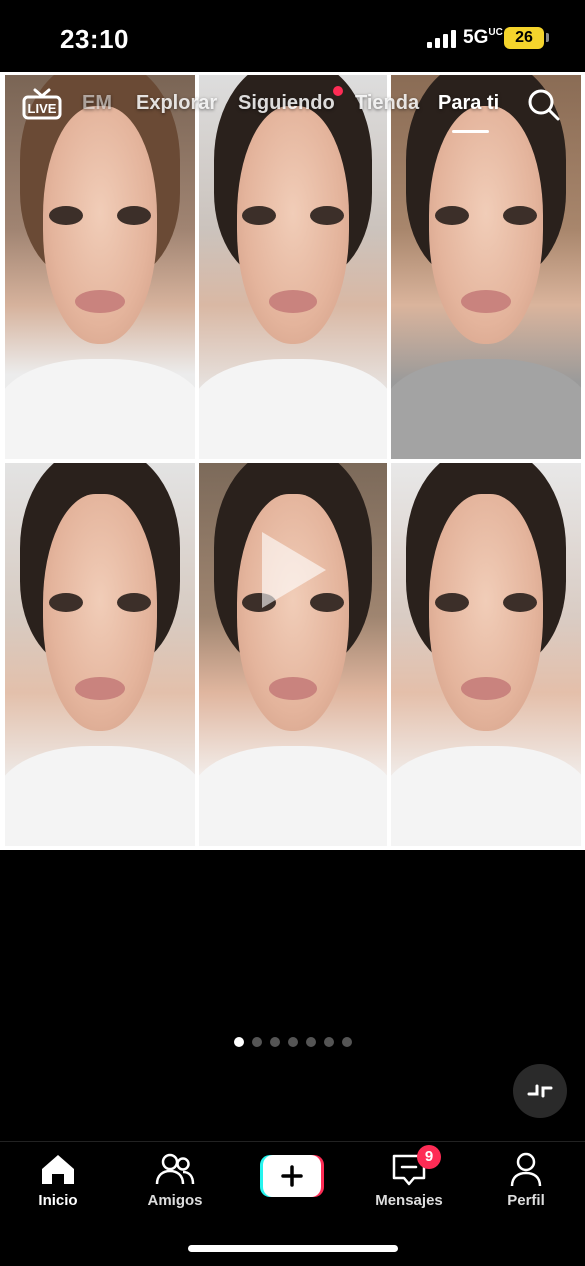 This screenshot has height=1266, width=585. I want to click on create-button, so click(292, 1176).